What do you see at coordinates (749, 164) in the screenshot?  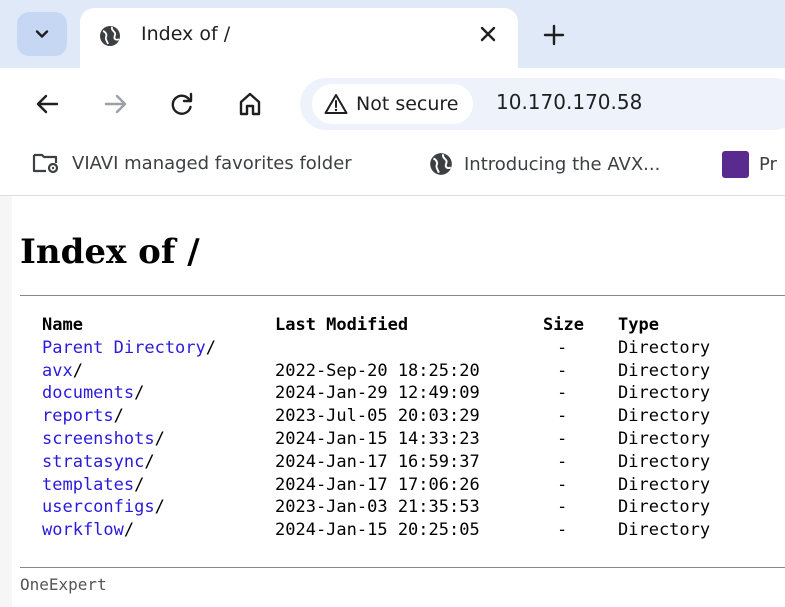 I see `bookmark-pr: Pr` at bounding box center [749, 164].